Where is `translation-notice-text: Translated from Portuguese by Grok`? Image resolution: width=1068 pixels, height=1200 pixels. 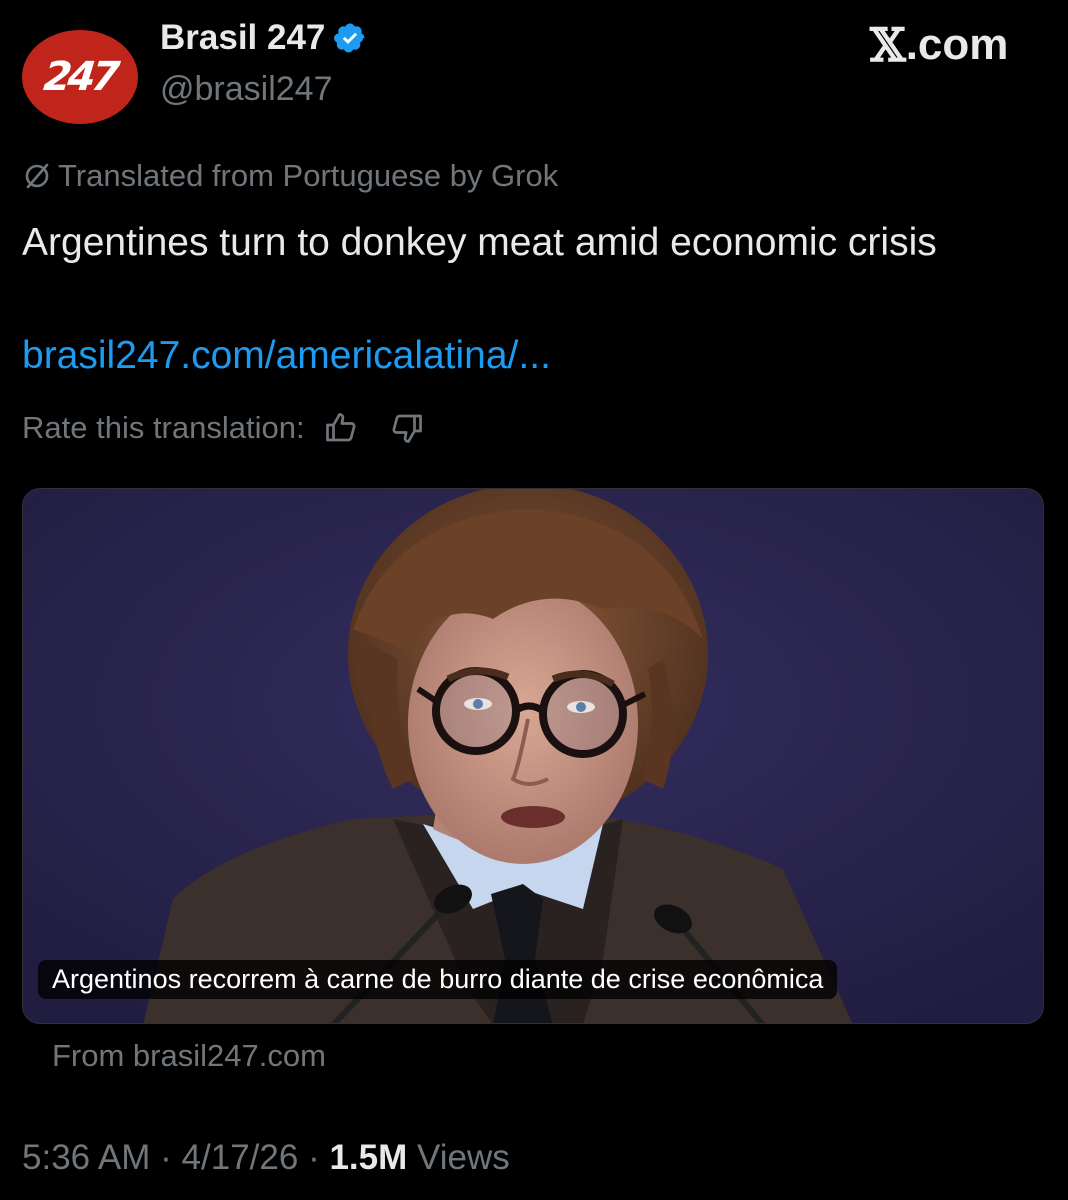 translation-notice-text: Translated from Portuguese by Grok is located at coordinates (308, 175).